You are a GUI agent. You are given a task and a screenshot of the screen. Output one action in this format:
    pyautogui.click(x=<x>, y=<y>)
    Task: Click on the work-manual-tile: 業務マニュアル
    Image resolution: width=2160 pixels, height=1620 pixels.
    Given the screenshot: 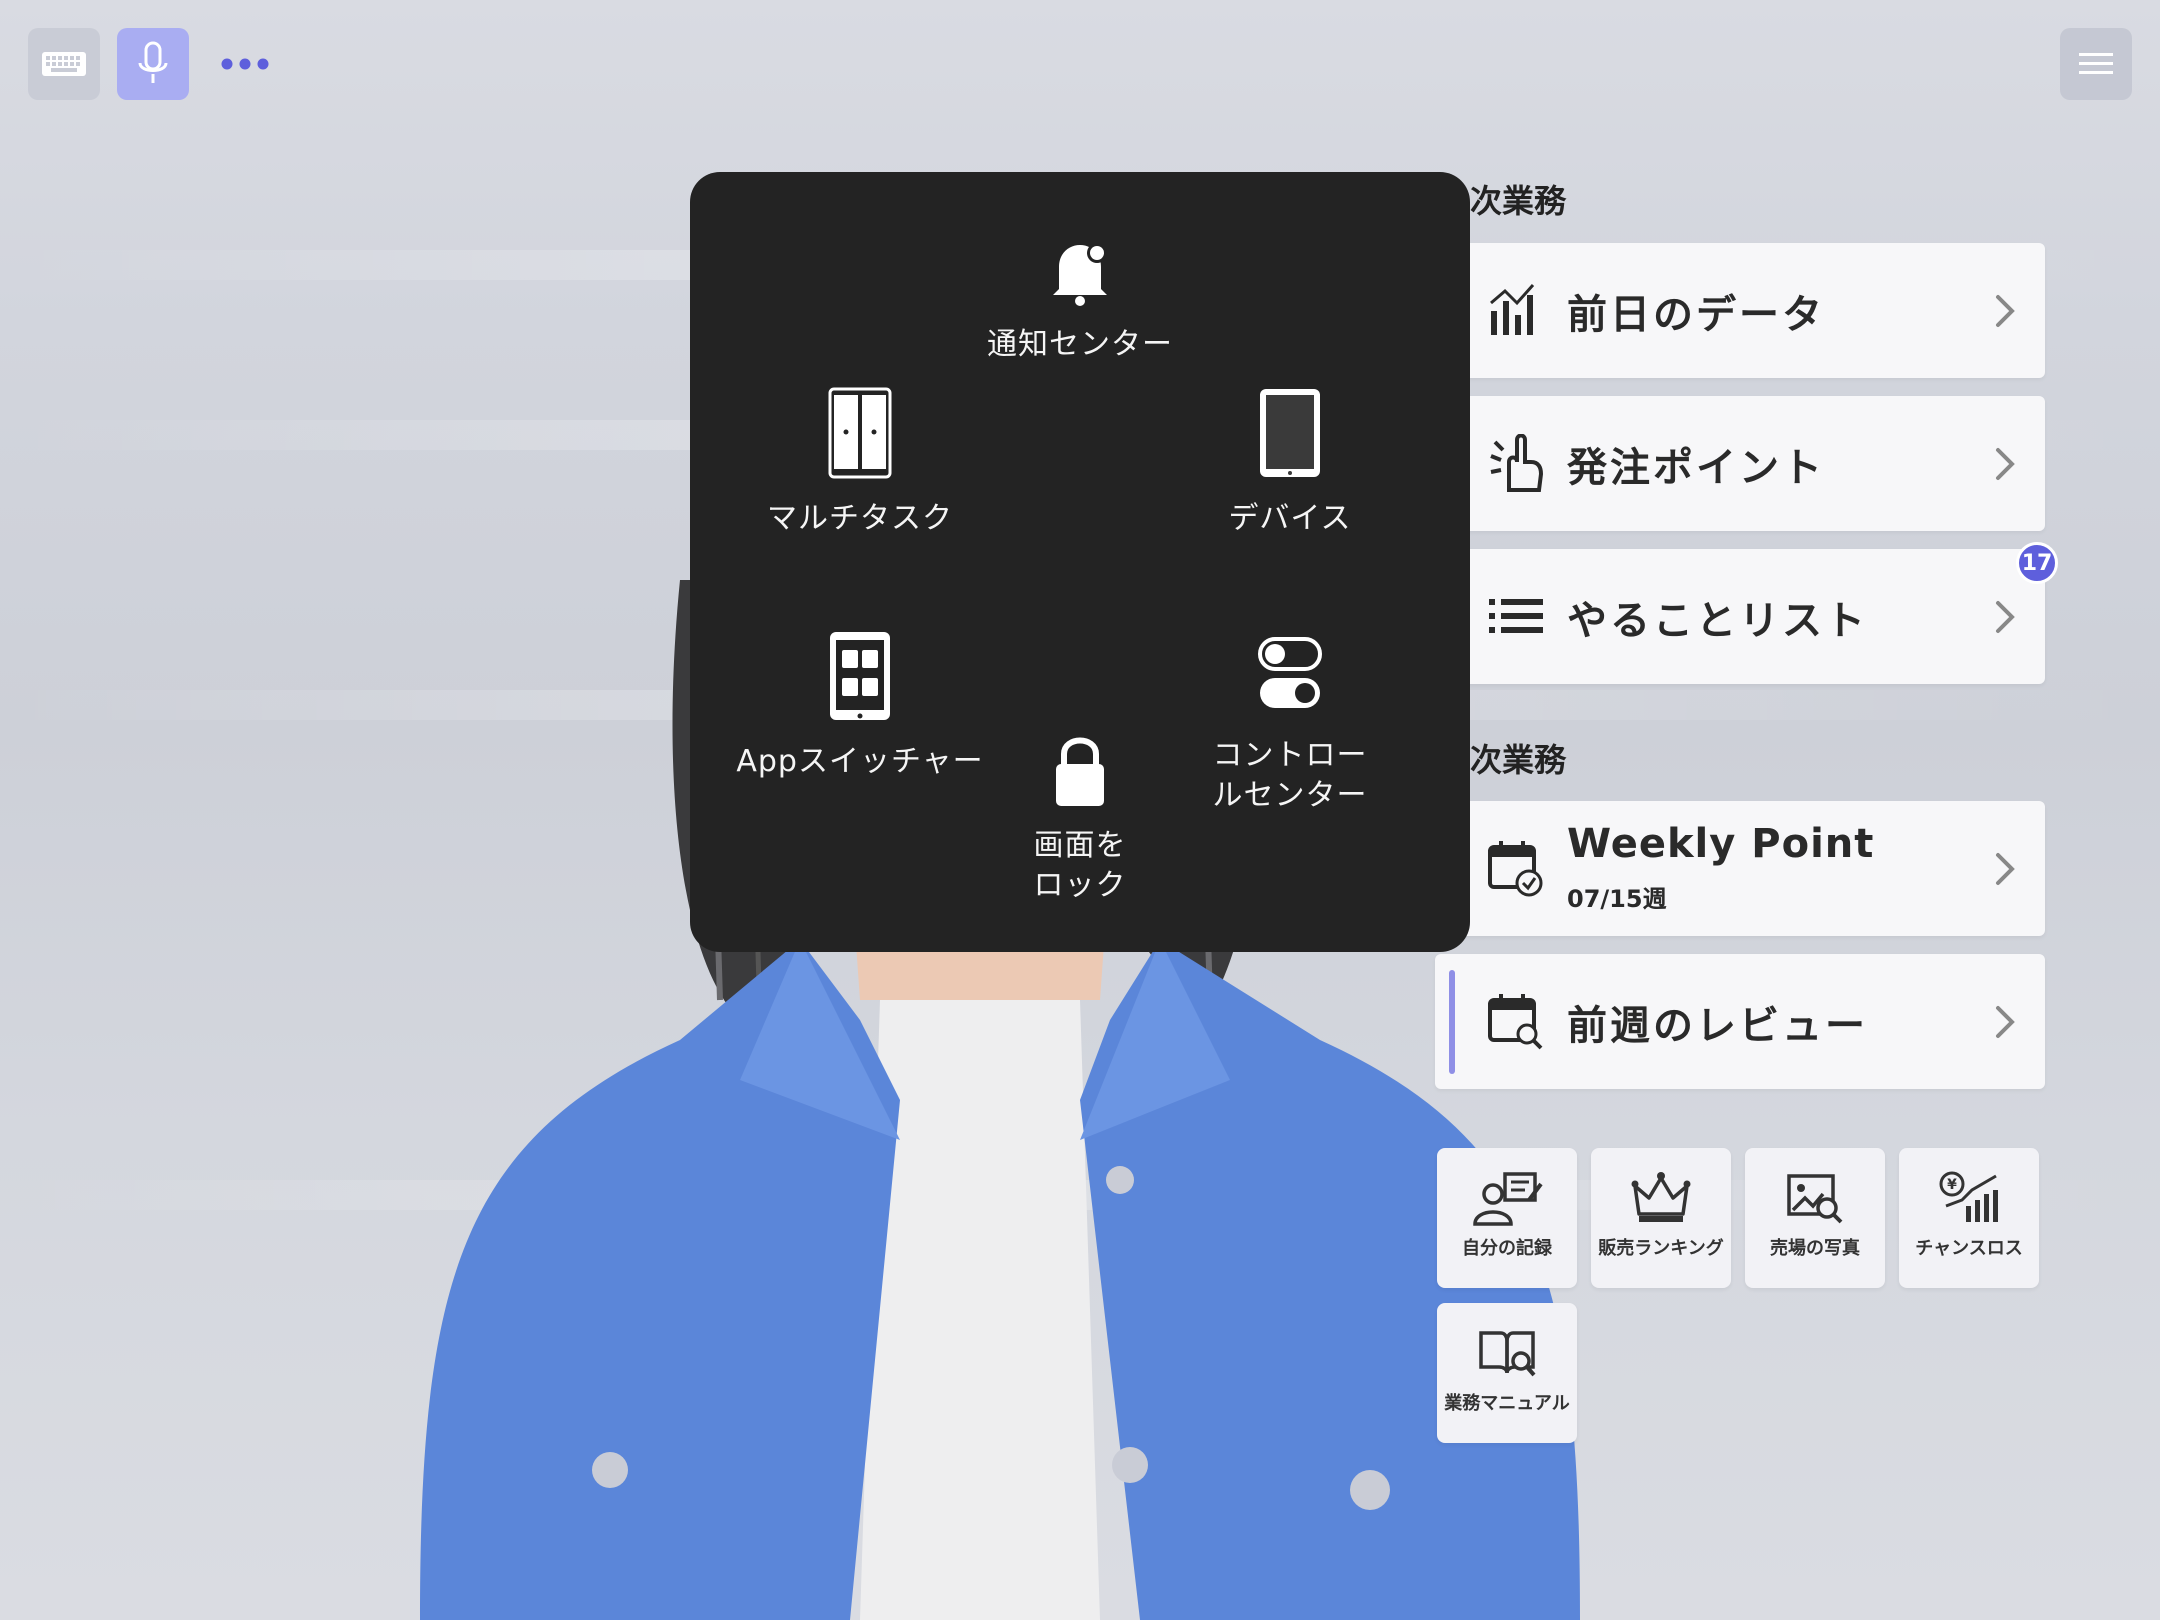 What is the action you would take?
    pyautogui.click(x=1507, y=1373)
    